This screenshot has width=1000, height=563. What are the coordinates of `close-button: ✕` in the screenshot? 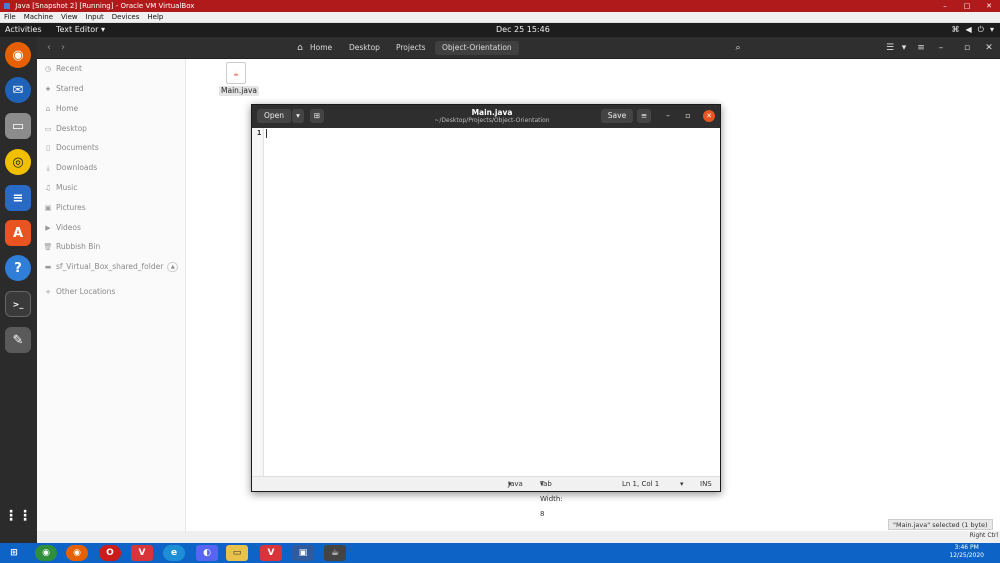 It's located at (989, 6).